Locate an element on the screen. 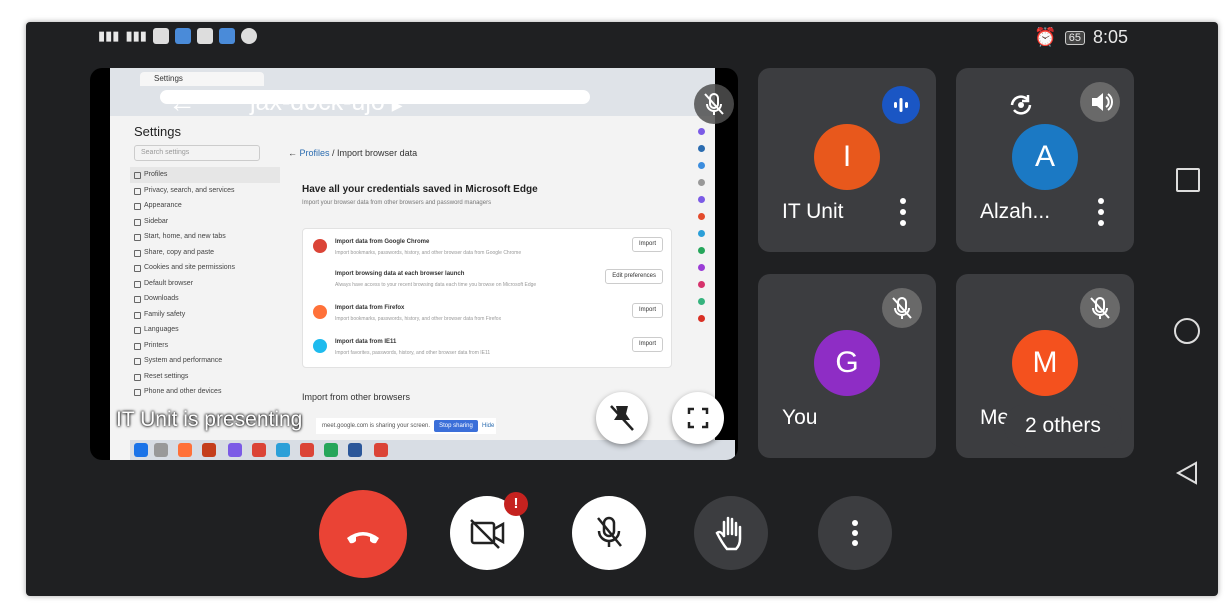  status-icons-right: ⏰ 65 8:05 is located at coordinates (1081, 37).